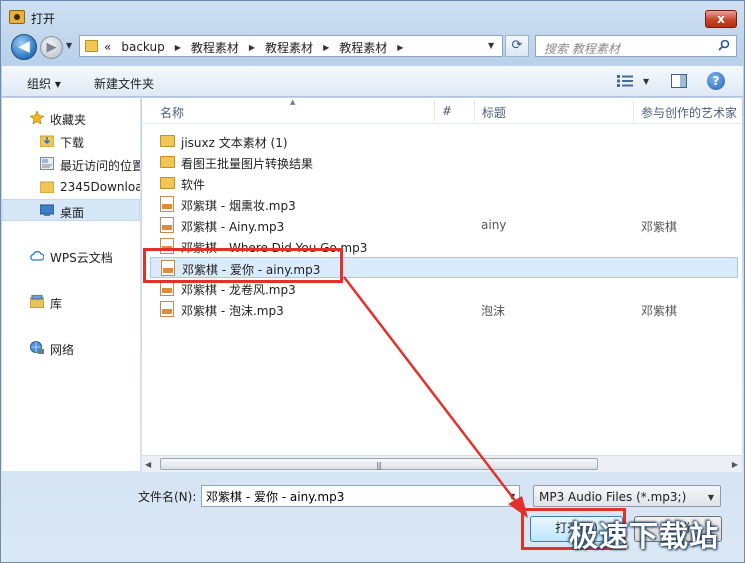  Describe the element at coordinates (435, 397) in the screenshot. I see `pointer-arrow-icon` at that location.